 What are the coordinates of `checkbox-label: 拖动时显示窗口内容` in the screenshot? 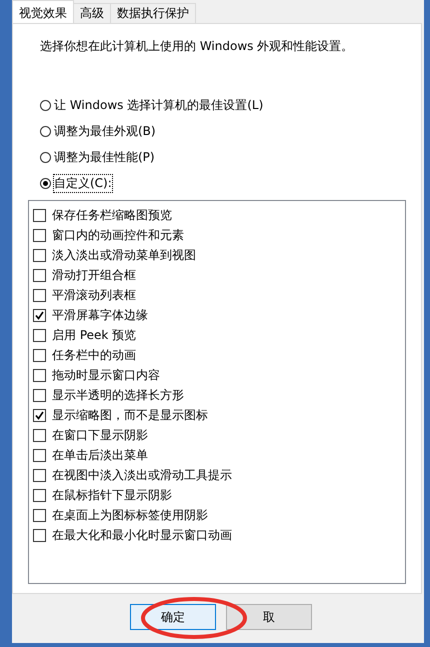 It's located at (106, 375).